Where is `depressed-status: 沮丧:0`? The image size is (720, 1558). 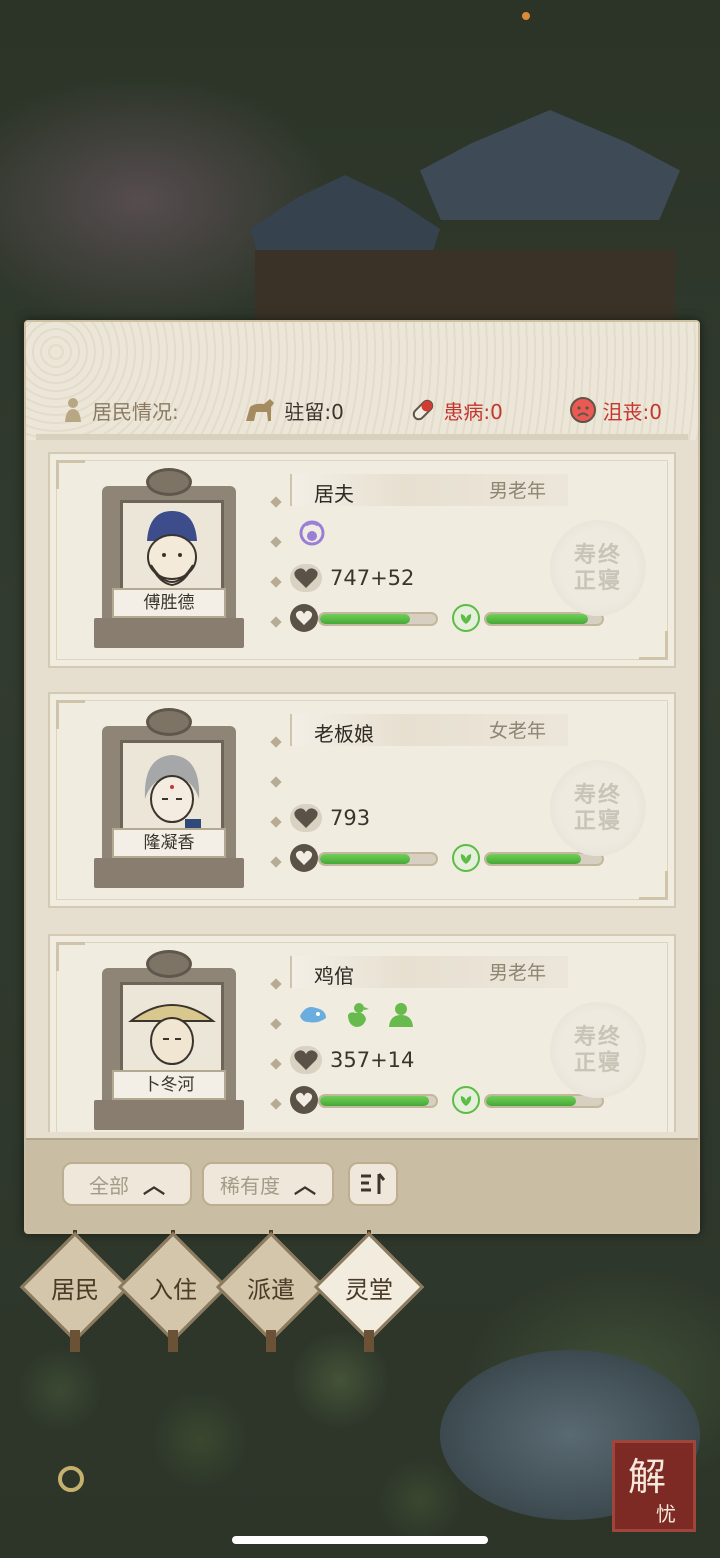 depressed-status: 沮丧:0 is located at coordinates (615, 410).